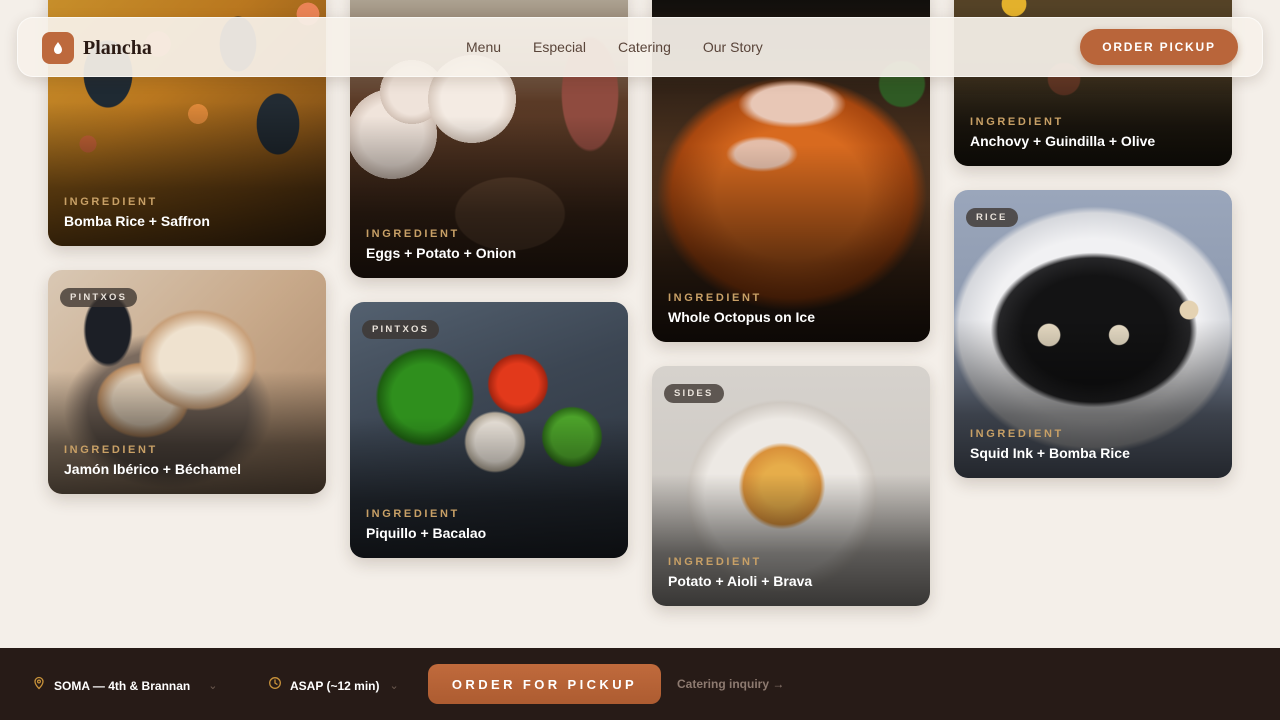 This screenshot has height=720, width=1280. What do you see at coordinates (483, 47) in the screenshot?
I see `nav-link-menu: Menu` at bounding box center [483, 47].